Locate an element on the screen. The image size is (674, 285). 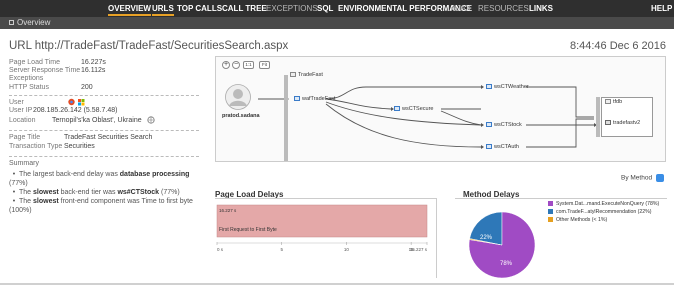
x-tick-label: 10 is located at coordinates (347, 249).